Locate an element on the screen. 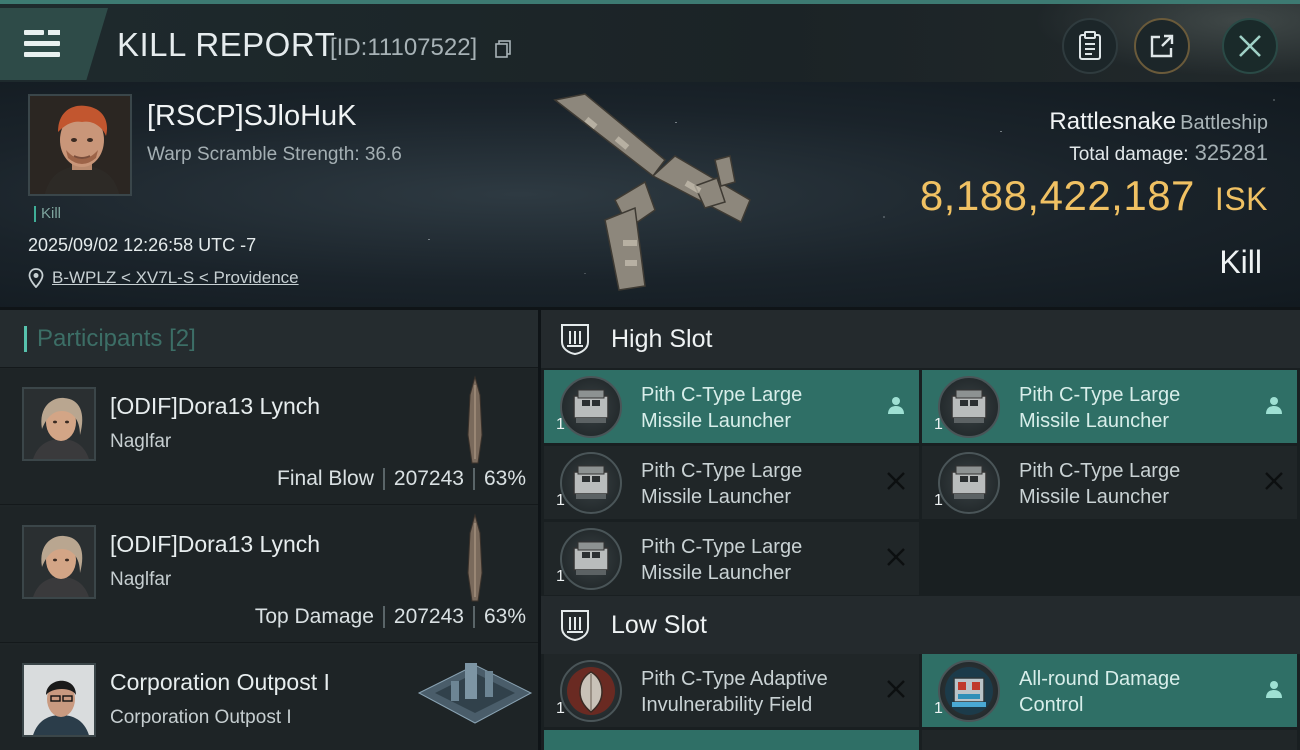 The height and width of the screenshot is (750, 1300). location-link: B-WPLZ < XV7L-S < Providence is located at coordinates (175, 278).